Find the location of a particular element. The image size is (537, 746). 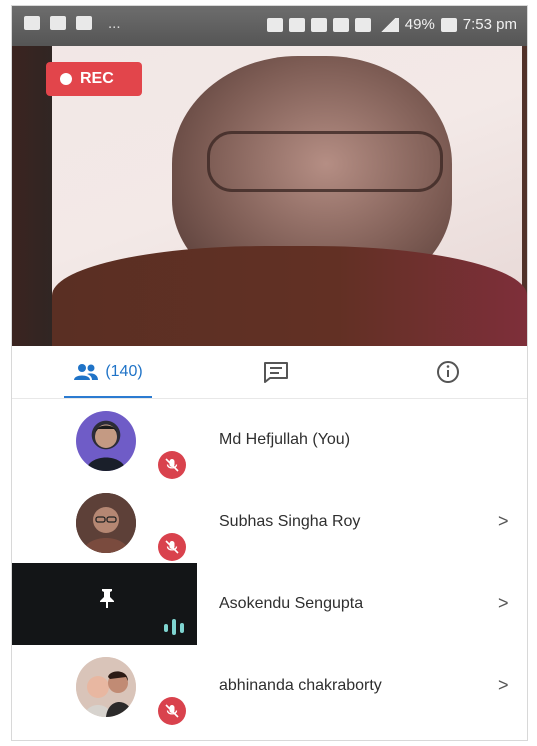

notification-icons is located at coordinates (58, 23).